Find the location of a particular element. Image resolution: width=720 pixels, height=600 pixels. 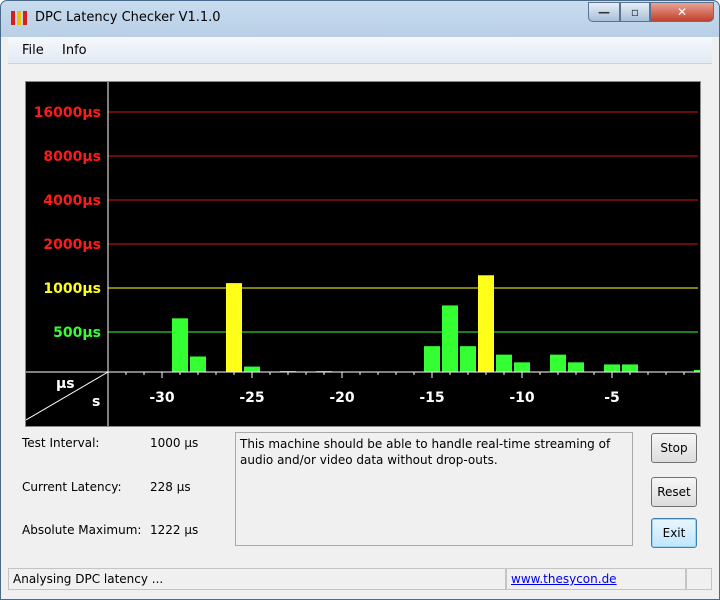

website-link: www.thesycon.de is located at coordinates (564, 579).